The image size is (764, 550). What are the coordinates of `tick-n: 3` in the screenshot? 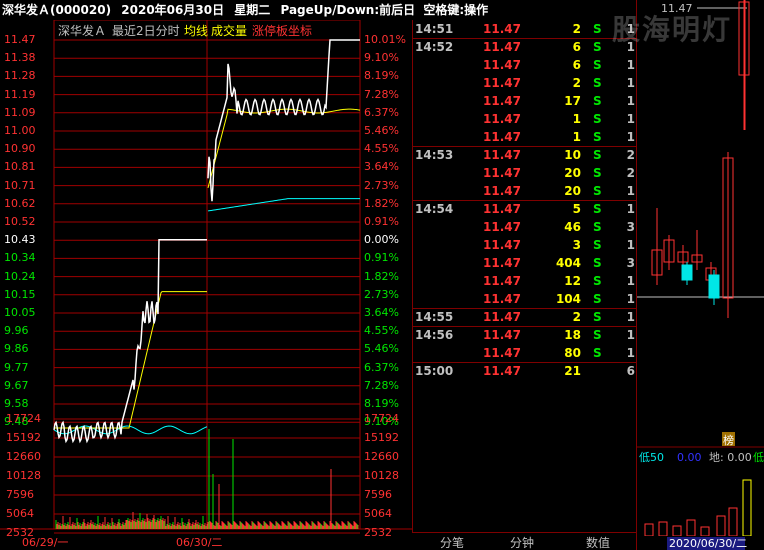 It's located at (630, 263).